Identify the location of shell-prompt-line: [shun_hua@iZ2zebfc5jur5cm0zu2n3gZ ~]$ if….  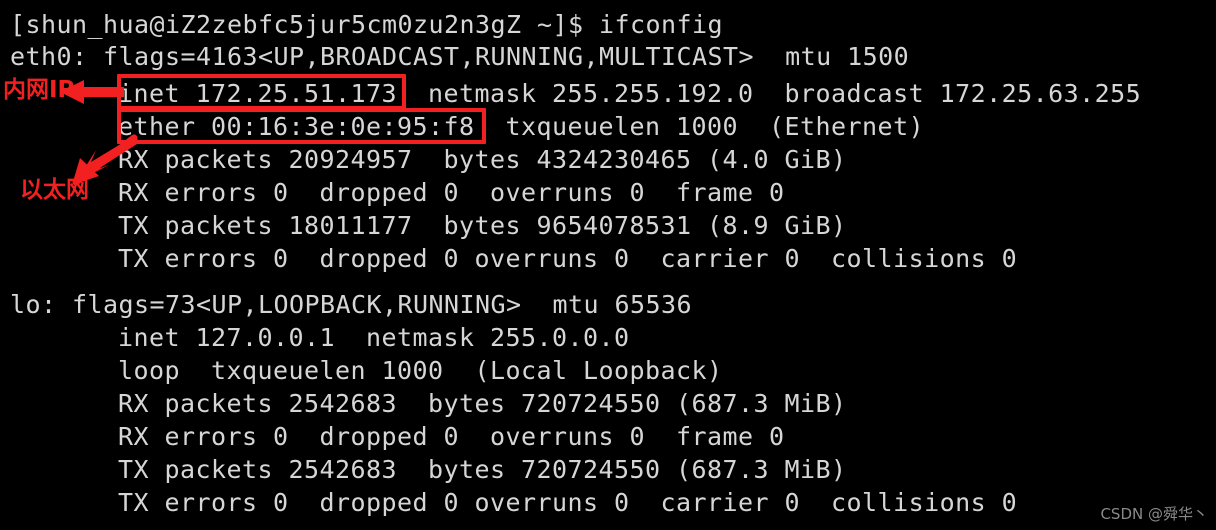
(367, 24).